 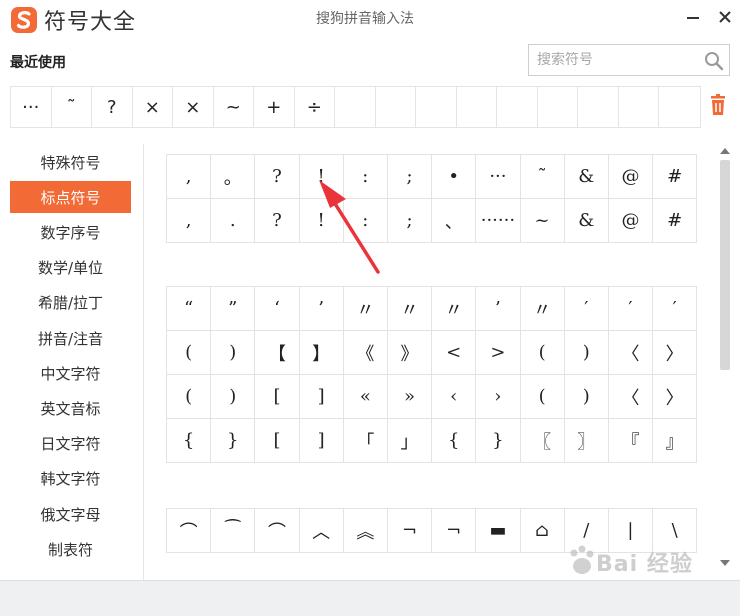 What do you see at coordinates (365, 531) in the screenshot?
I see `symbol-cell: ︽` at bounding box center [365, 531].